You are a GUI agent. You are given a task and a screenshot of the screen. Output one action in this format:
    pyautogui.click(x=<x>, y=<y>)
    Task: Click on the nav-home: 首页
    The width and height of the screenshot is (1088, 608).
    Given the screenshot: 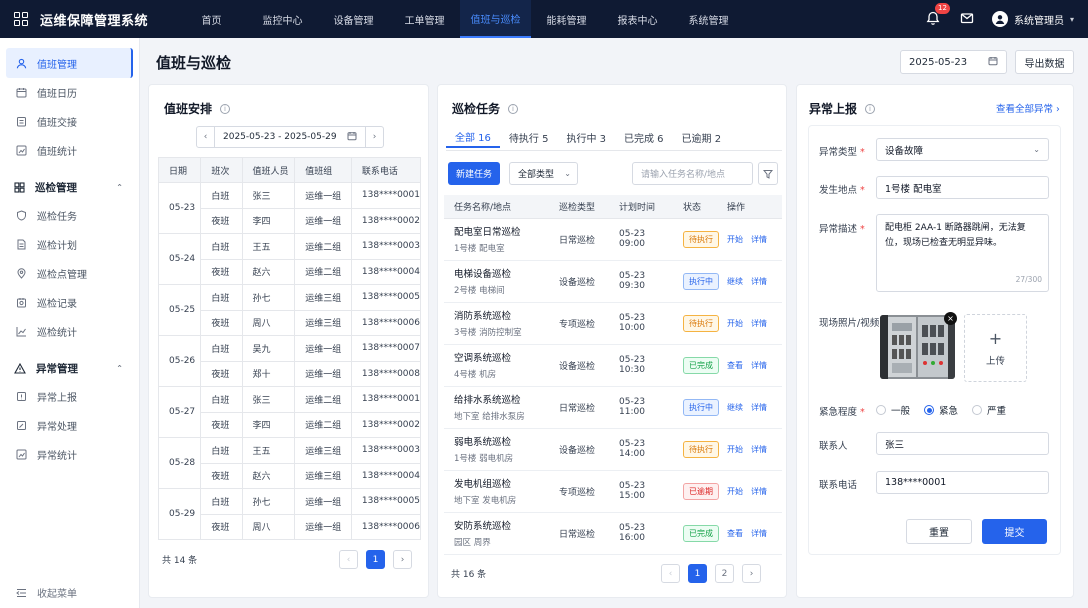 What is the action you would take?
    pyautogui.click(x=211, y=19)
    